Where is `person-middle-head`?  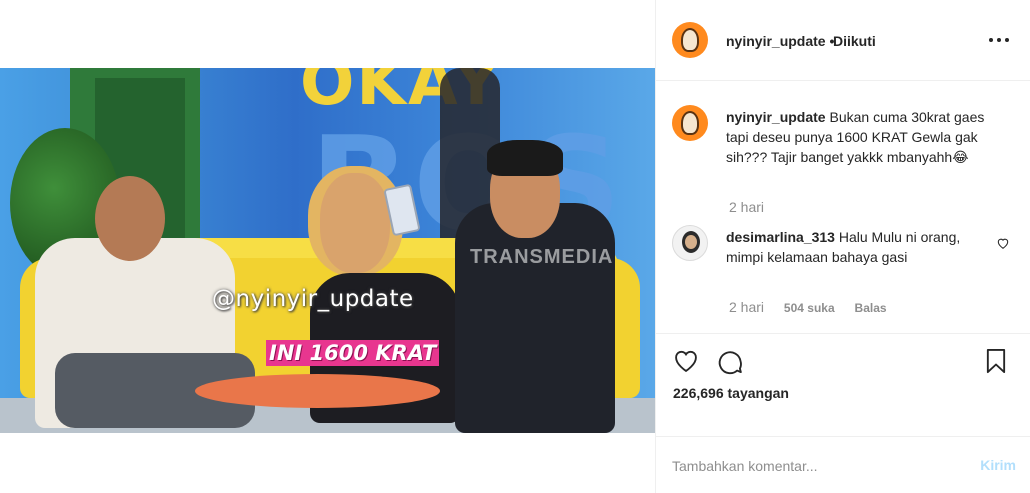
person-middle-head is located at coordinates (355, 223).